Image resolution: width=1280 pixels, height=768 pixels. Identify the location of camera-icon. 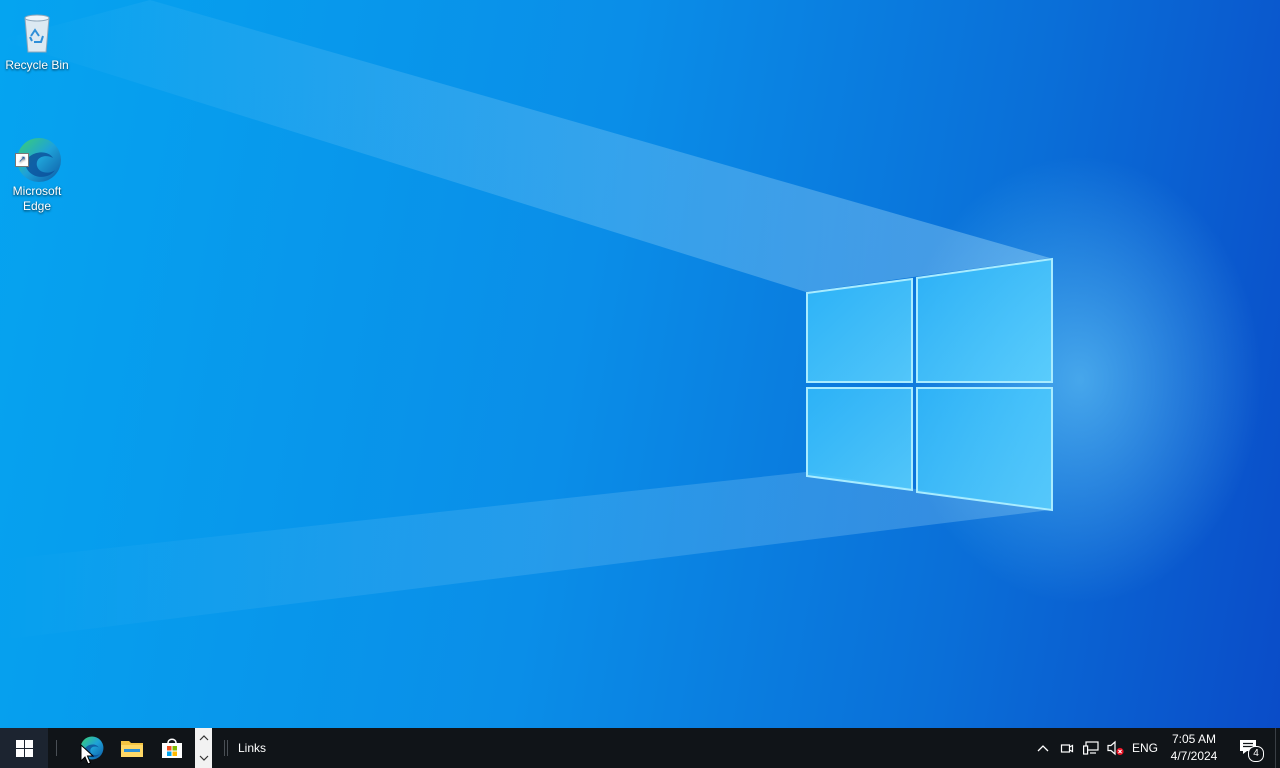
(1067, 748).